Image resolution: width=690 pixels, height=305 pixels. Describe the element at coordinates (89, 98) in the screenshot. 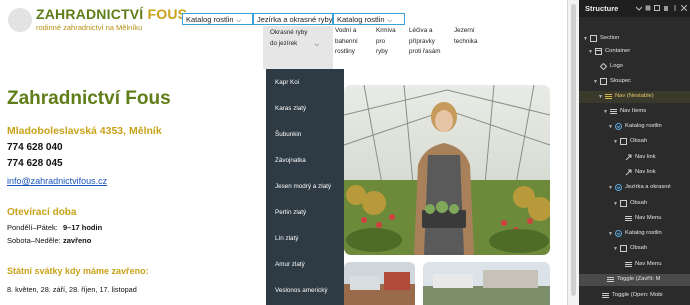

I see `page-title: Zahradnictví Fous` at that location.